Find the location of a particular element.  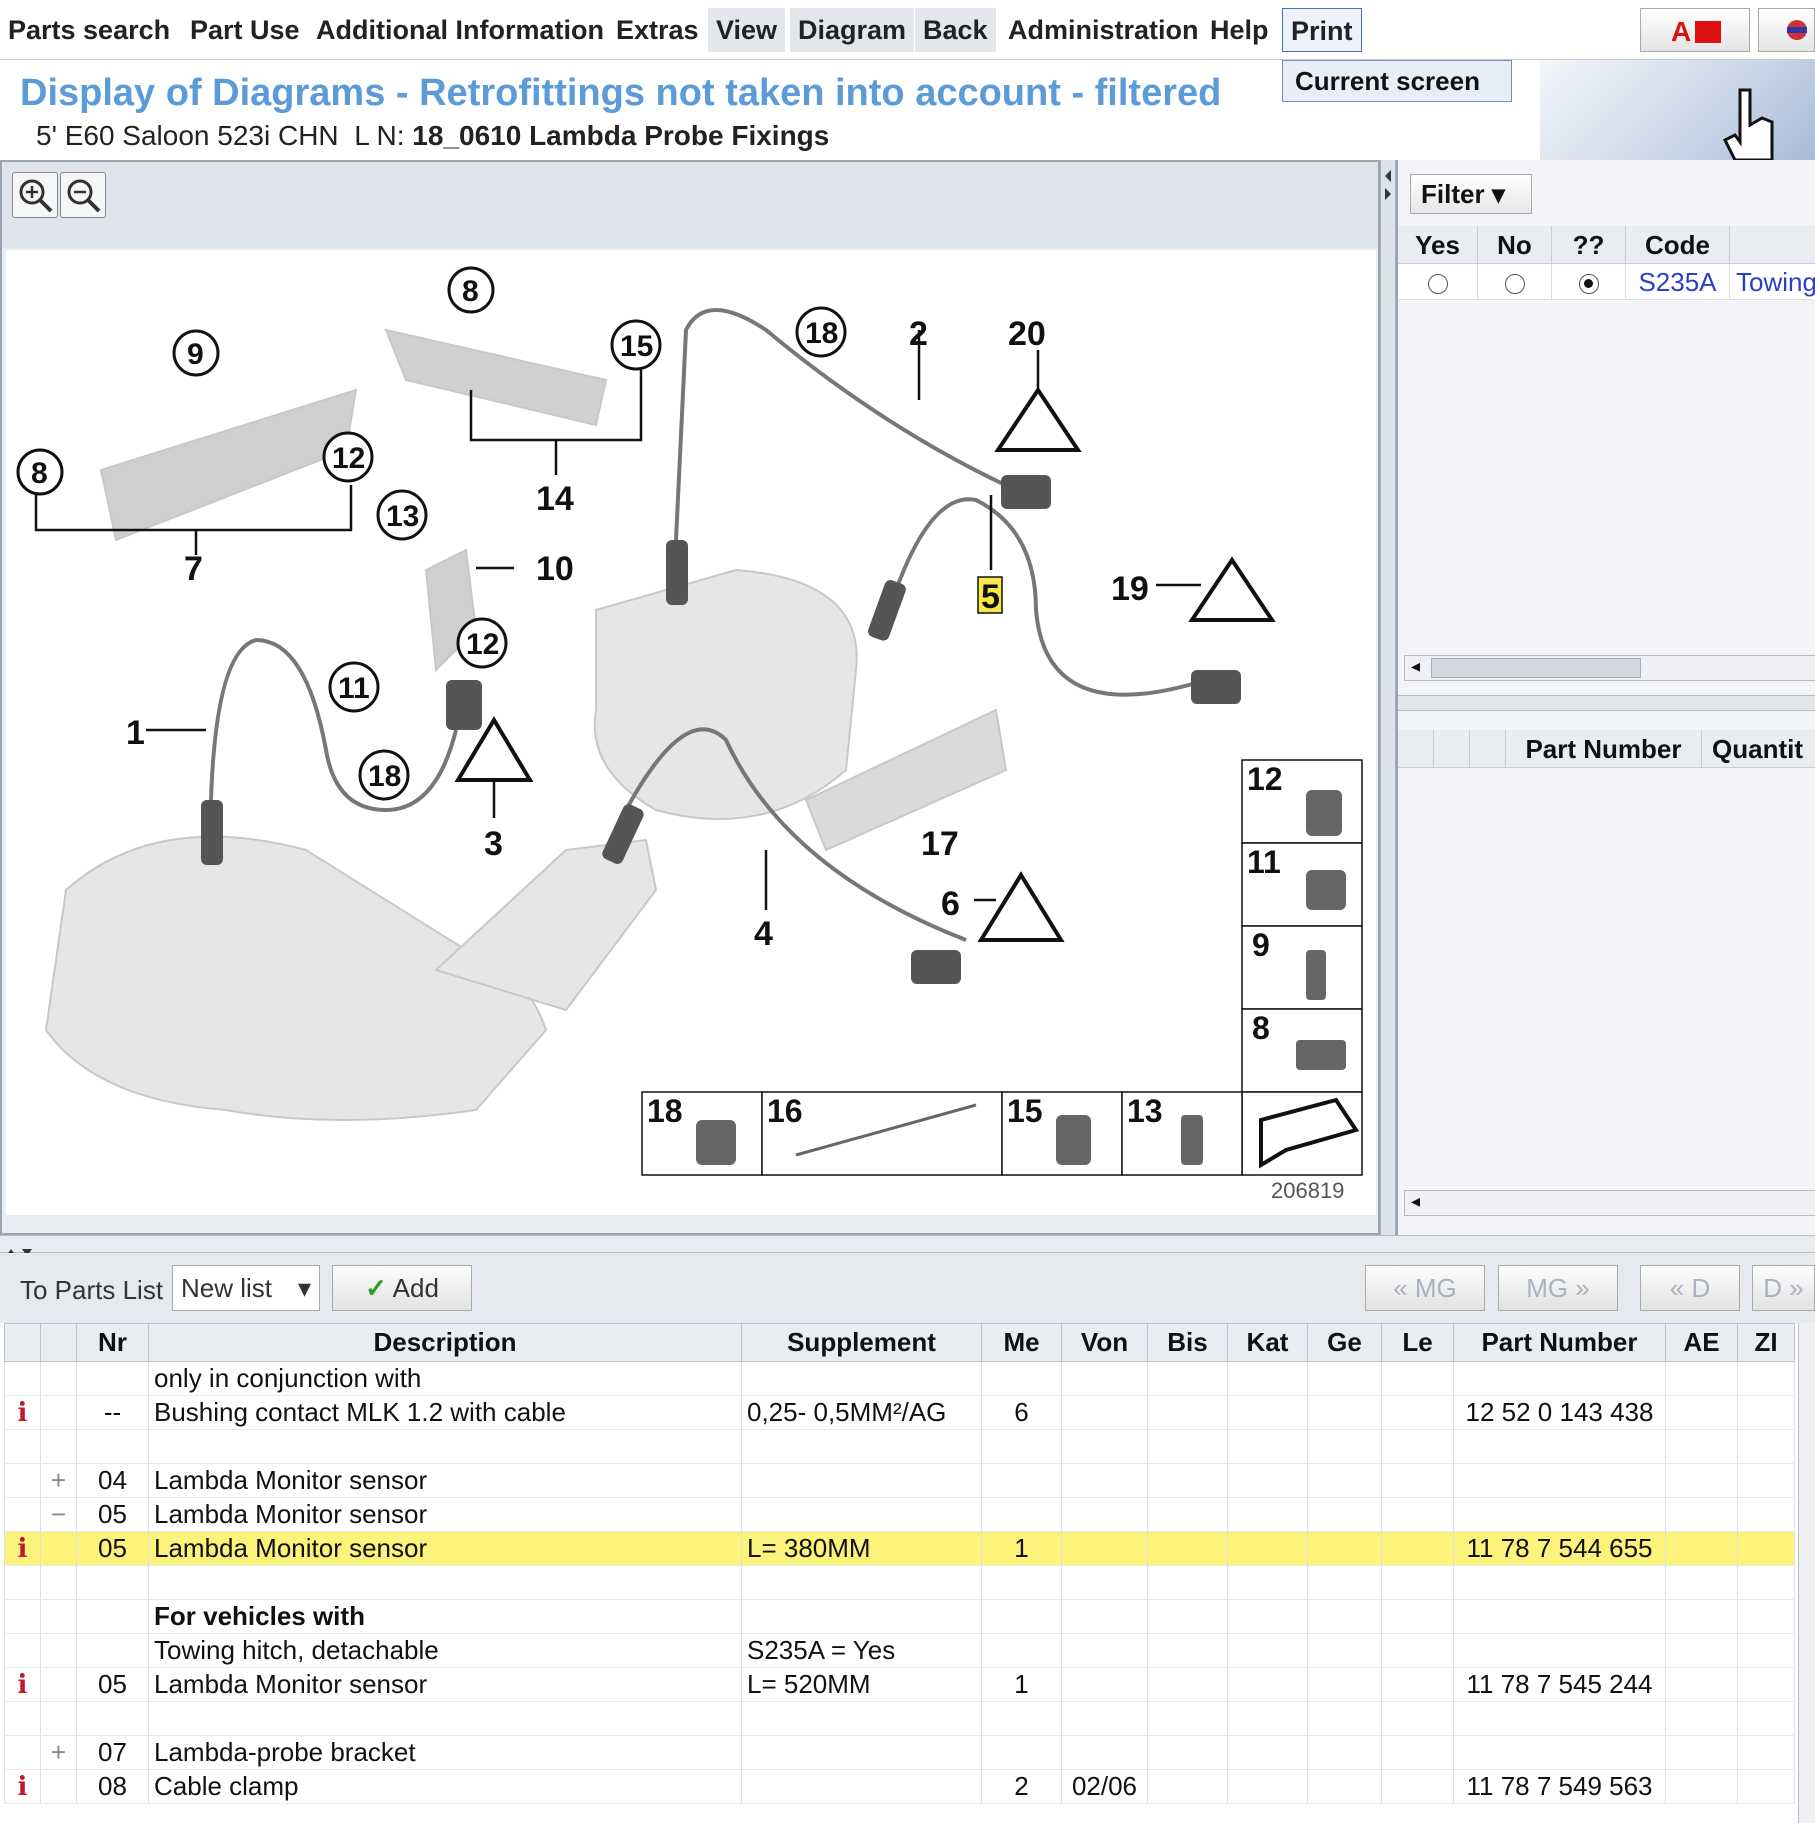

col-bis: Bis is located at coordinates (1187, 1342).